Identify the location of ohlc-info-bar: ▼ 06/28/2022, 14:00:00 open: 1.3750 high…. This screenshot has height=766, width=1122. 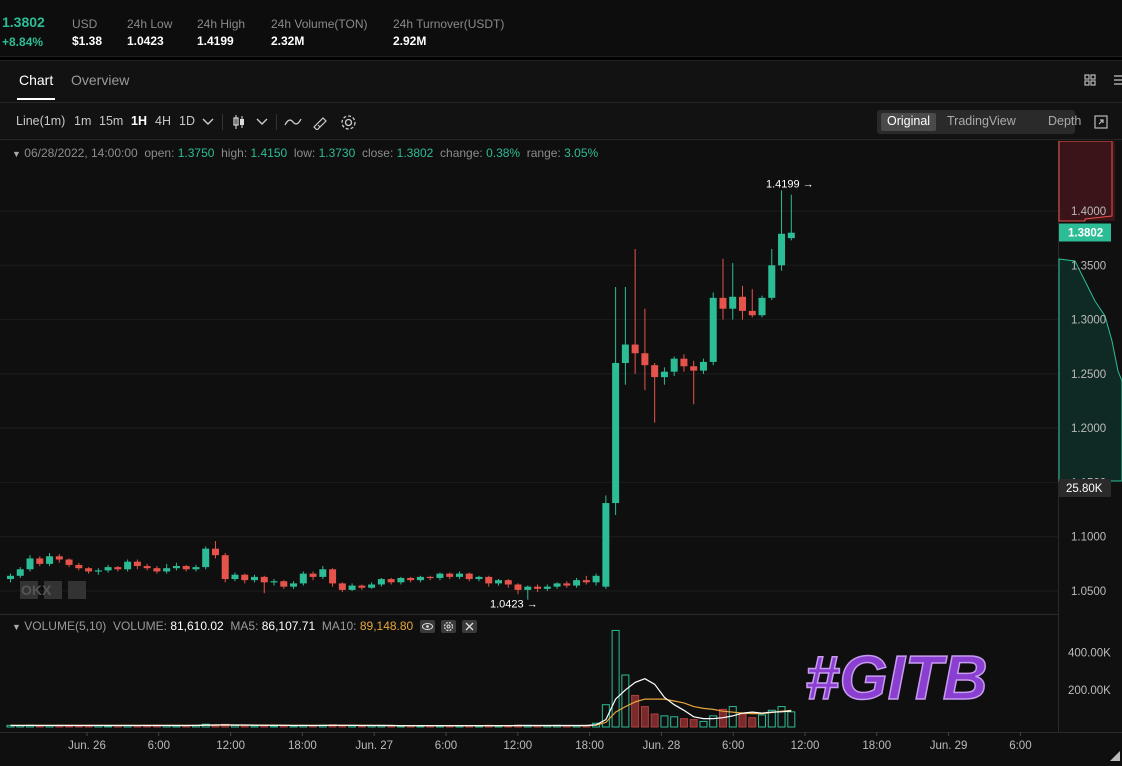
(305, 153).